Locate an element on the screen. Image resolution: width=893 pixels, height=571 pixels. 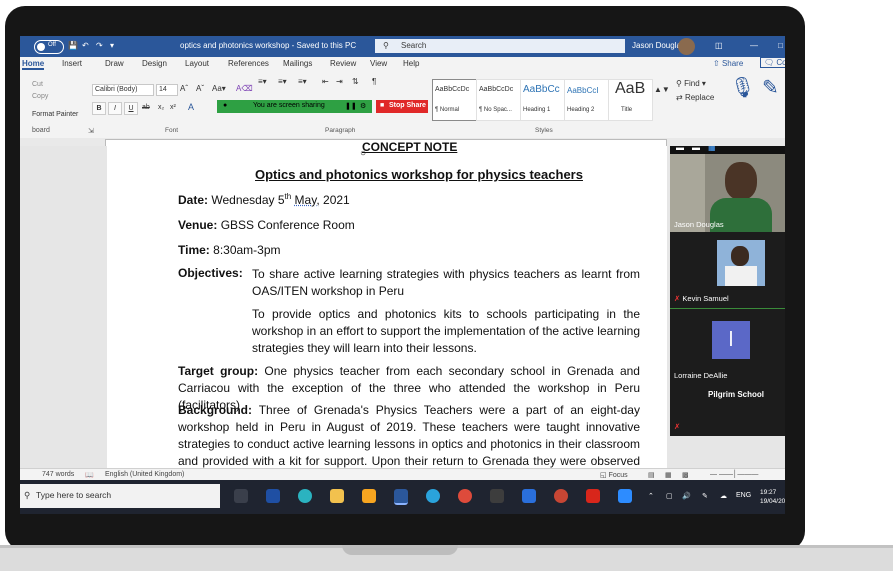
onedrive-icon: ☁ is located at coordinates (723, 496).